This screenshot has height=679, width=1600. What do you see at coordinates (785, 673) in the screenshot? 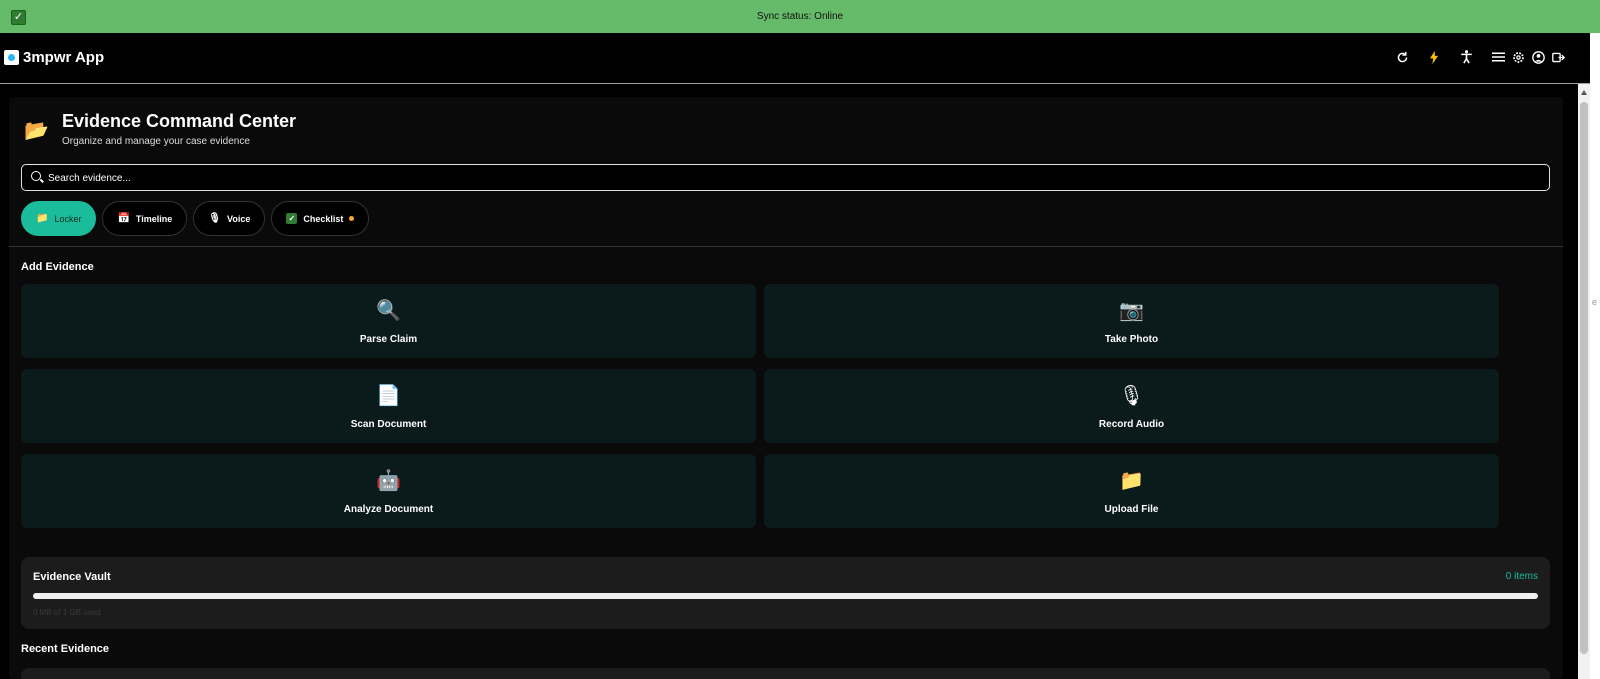
I see `recent-evidence-list` at bounding box center [785, 673].